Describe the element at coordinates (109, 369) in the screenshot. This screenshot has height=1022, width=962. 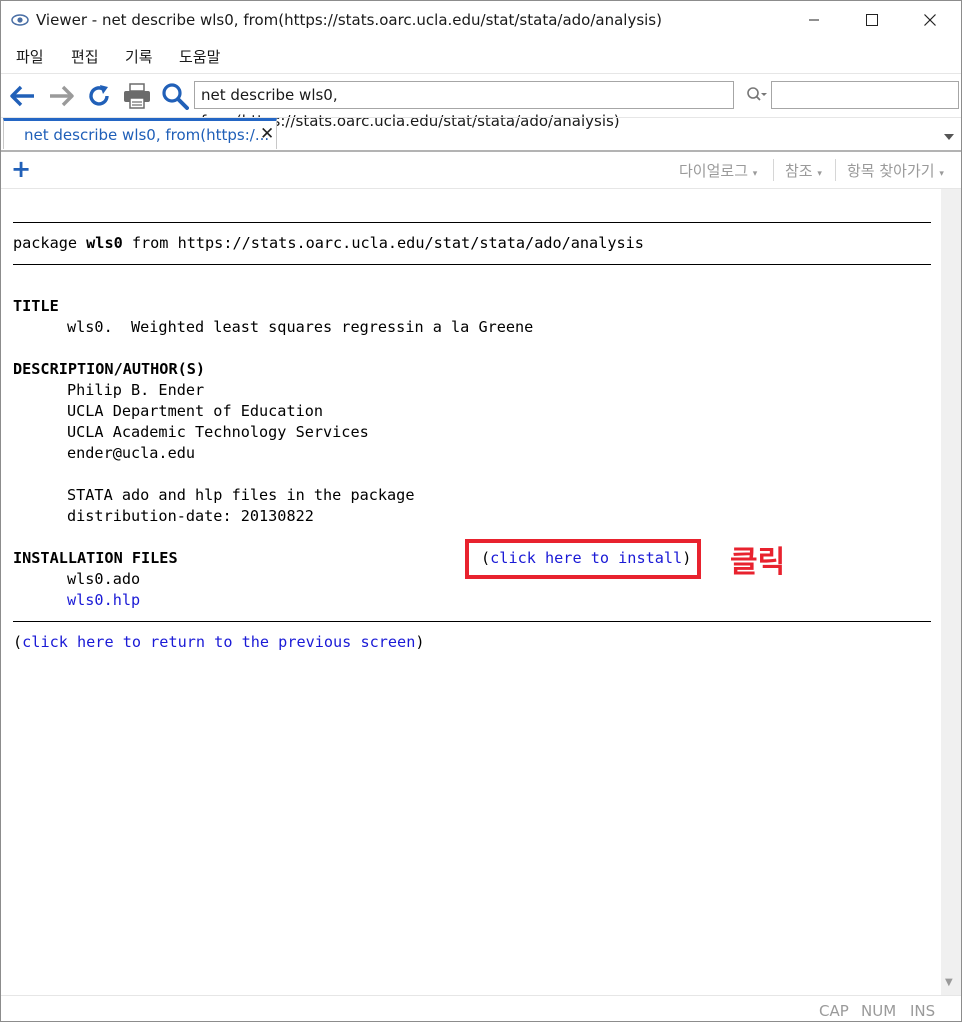
I see `description-heading: DESCRIPTION/AUTHOR(S)` at that location.